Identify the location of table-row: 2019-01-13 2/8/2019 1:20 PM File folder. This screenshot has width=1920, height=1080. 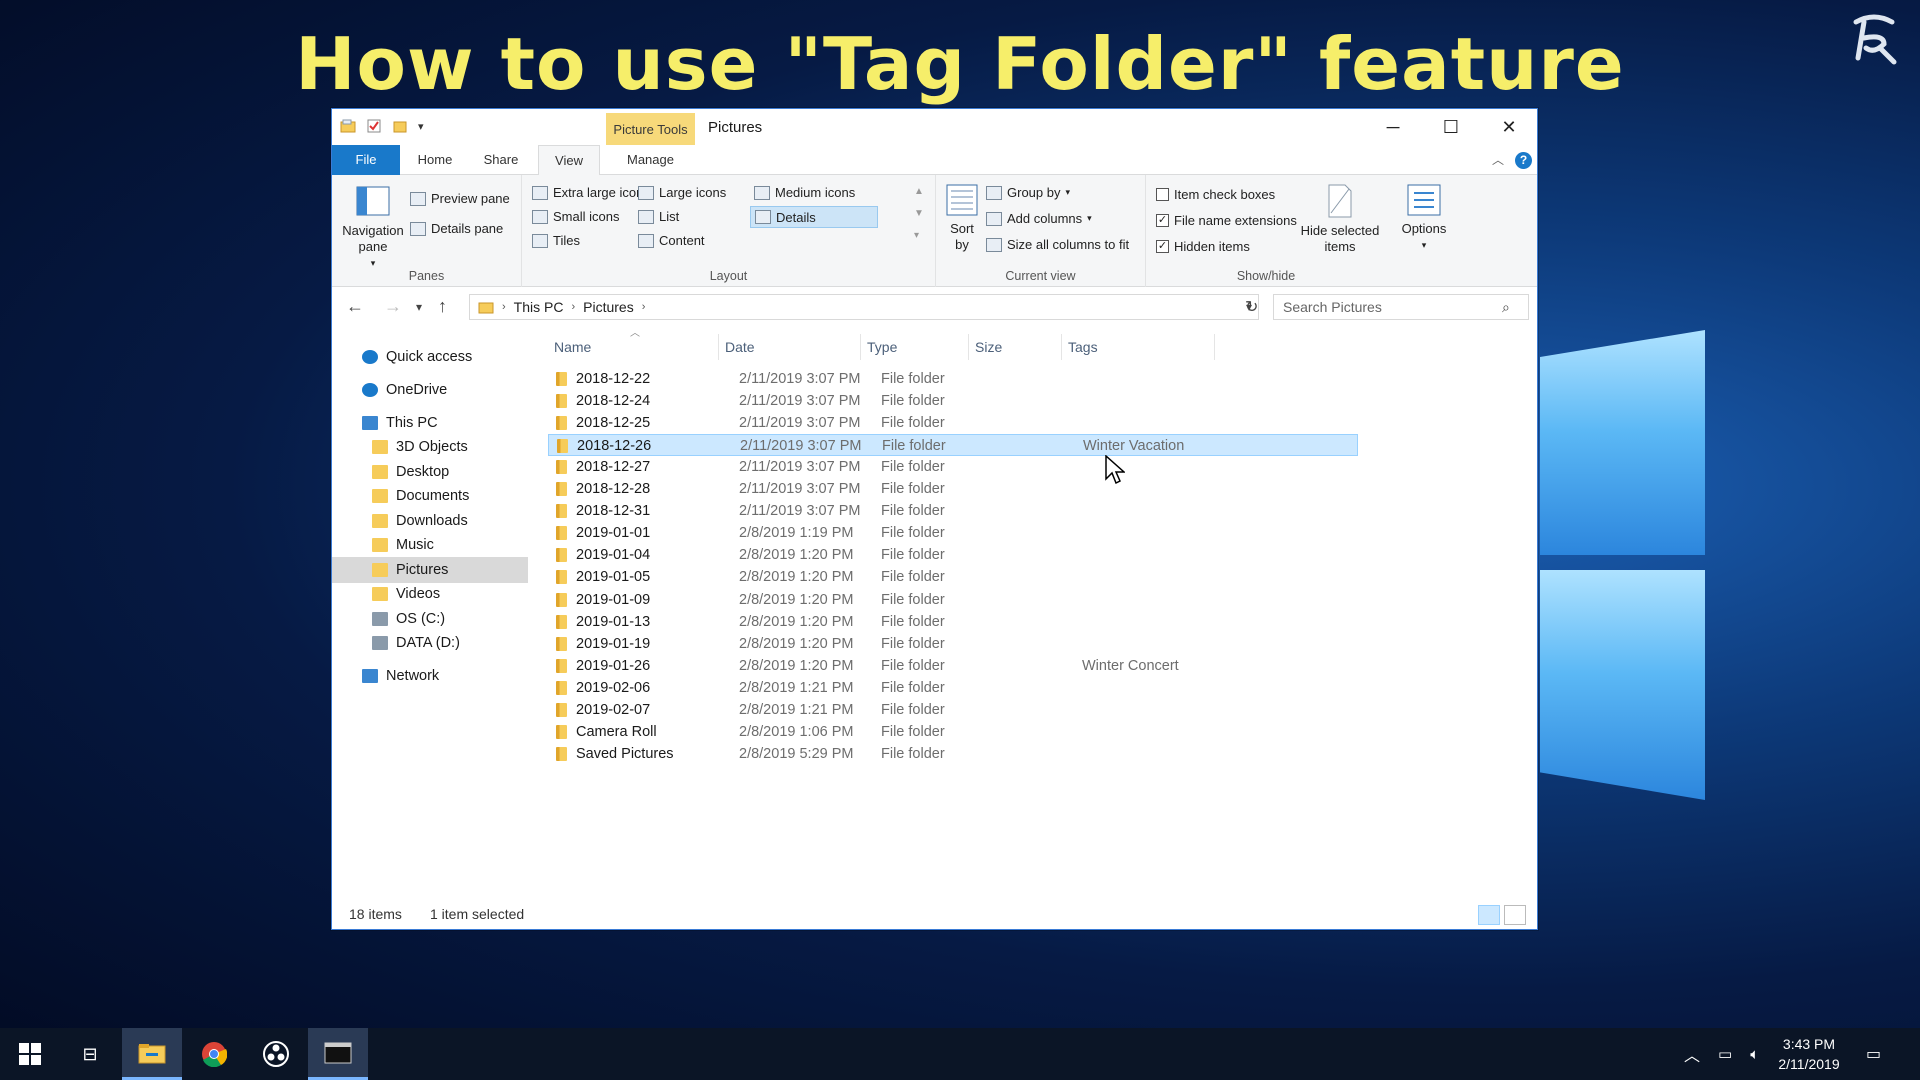
(953, 622).